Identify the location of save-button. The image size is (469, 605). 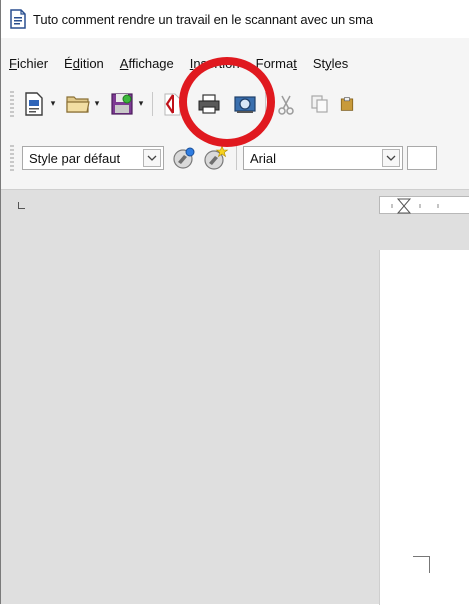
(122, 104).